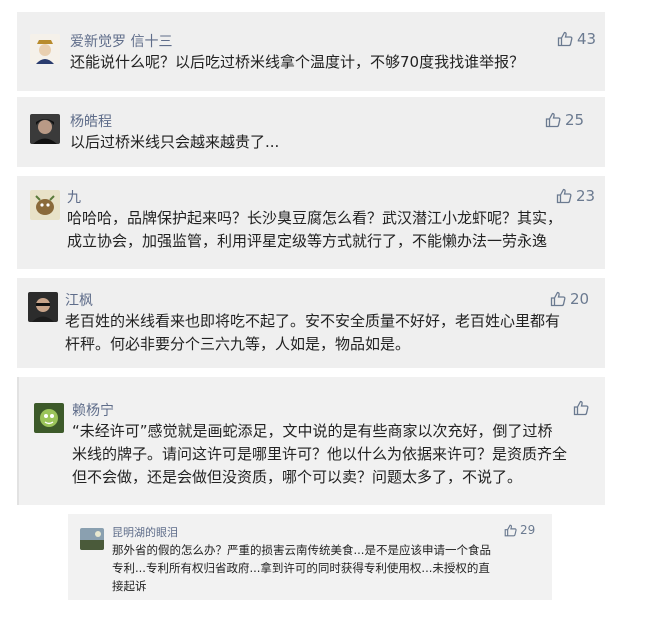 This screenshot has height=619, width=670. Describe the element at coordinates (121, 41) in the screenshot. I see `comment-username: 爱新觉罗 信十三` at that location.